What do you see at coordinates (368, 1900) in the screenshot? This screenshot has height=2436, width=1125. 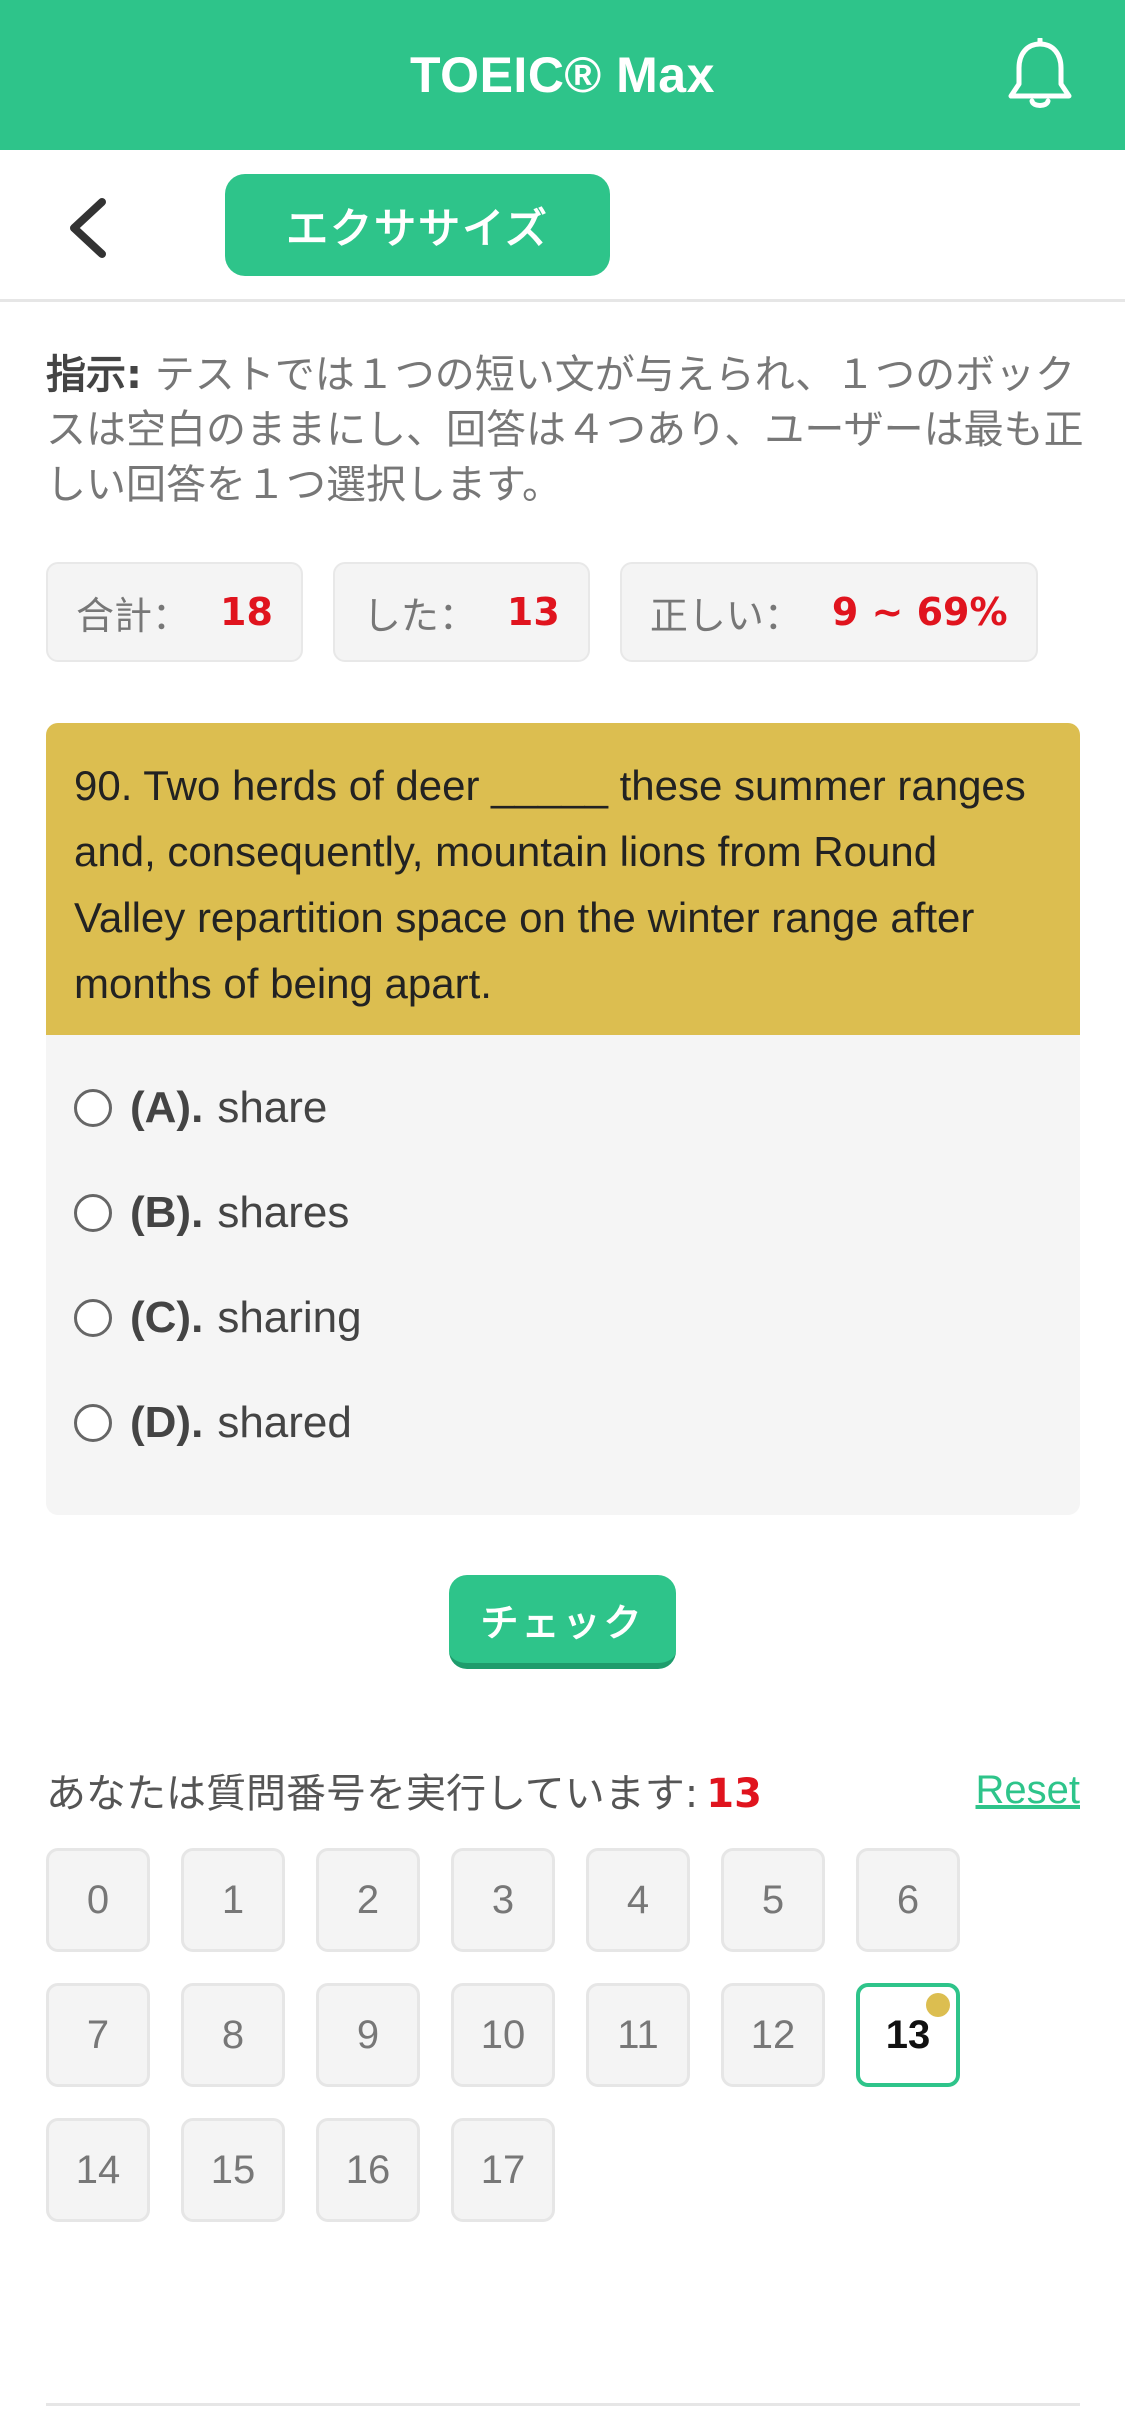 I see `question-number-button: 2` at bounding box center [368, 1900].